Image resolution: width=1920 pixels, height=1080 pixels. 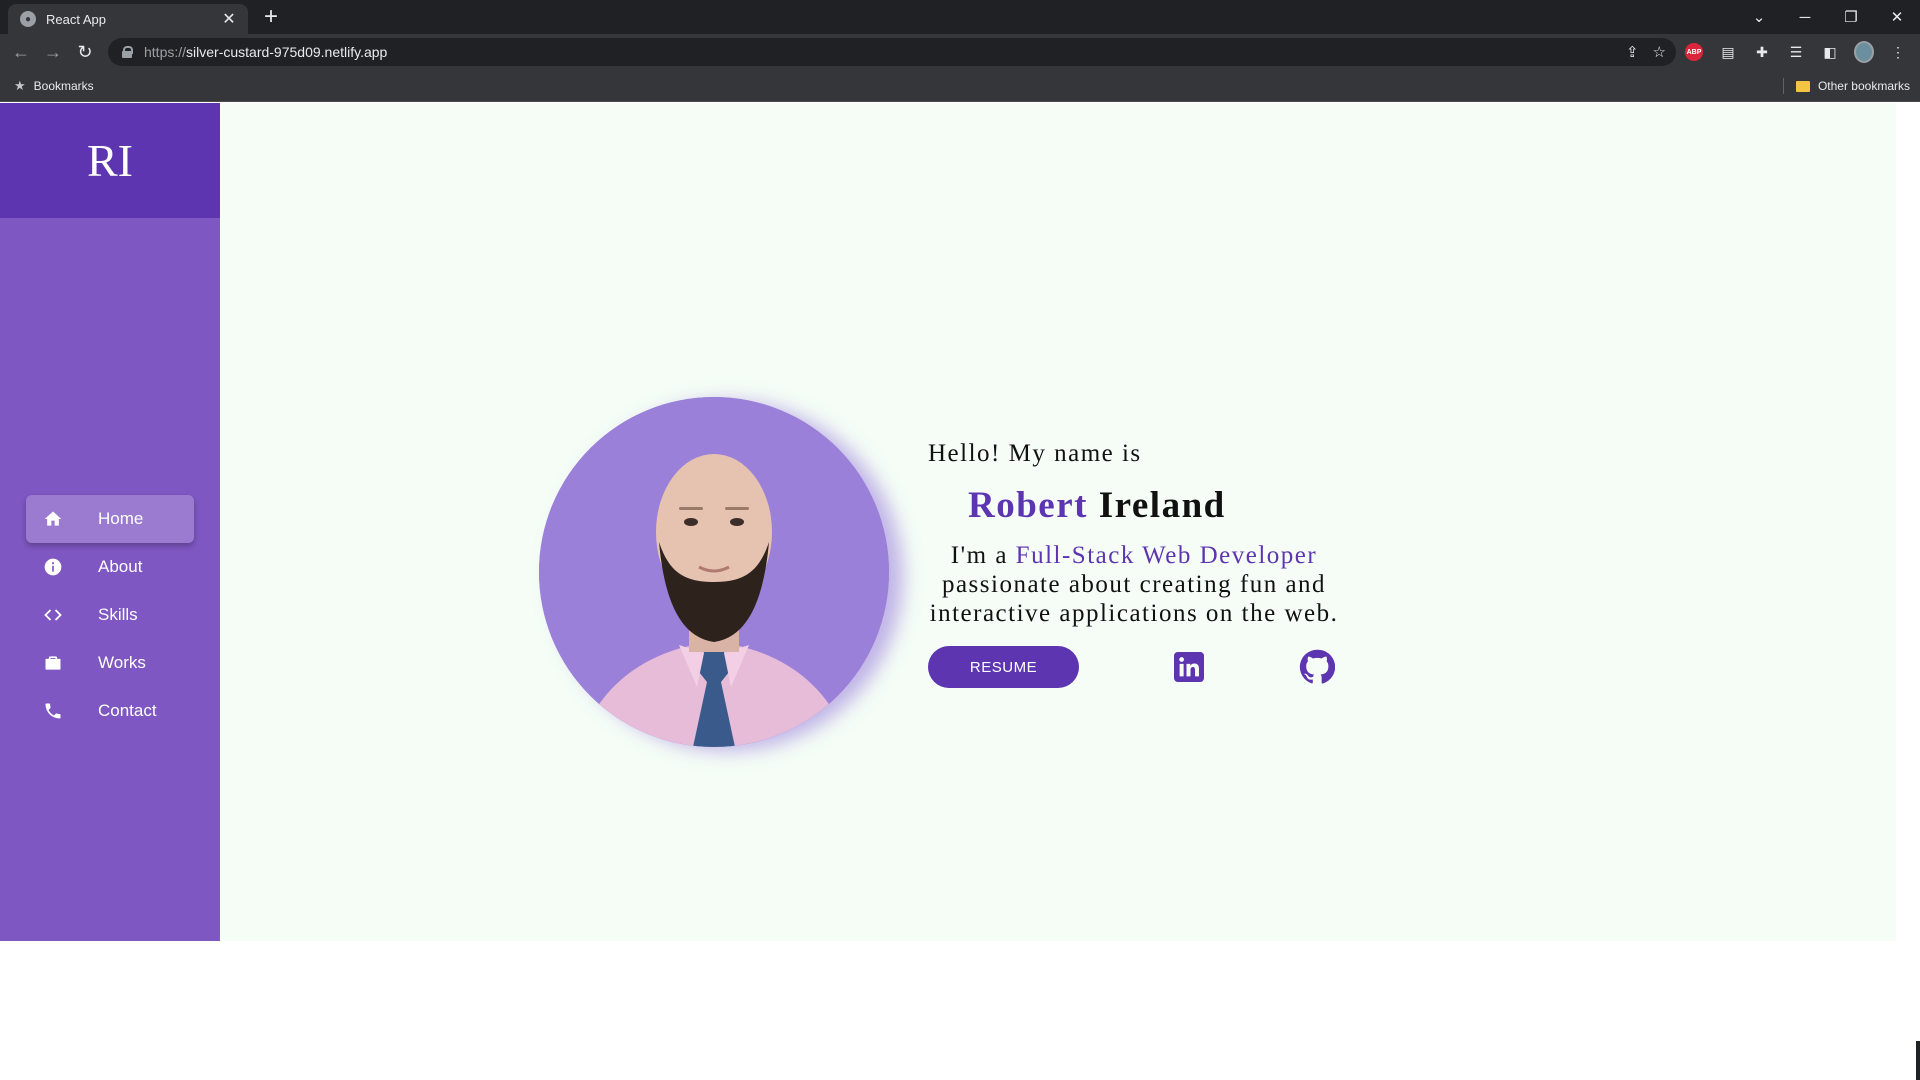 What do you see at coordinates (271, 17) in the screenshot?
I see `new-tab-button: +` at bounding box center [271, 17].